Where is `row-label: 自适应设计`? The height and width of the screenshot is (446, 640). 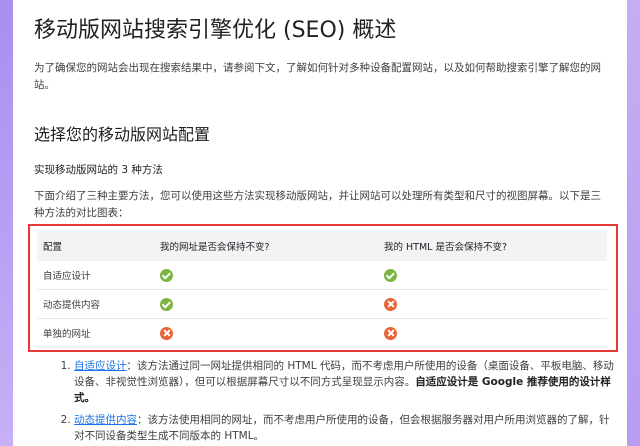
row-label: 自适应设计 is located at coordinates (95, 275).